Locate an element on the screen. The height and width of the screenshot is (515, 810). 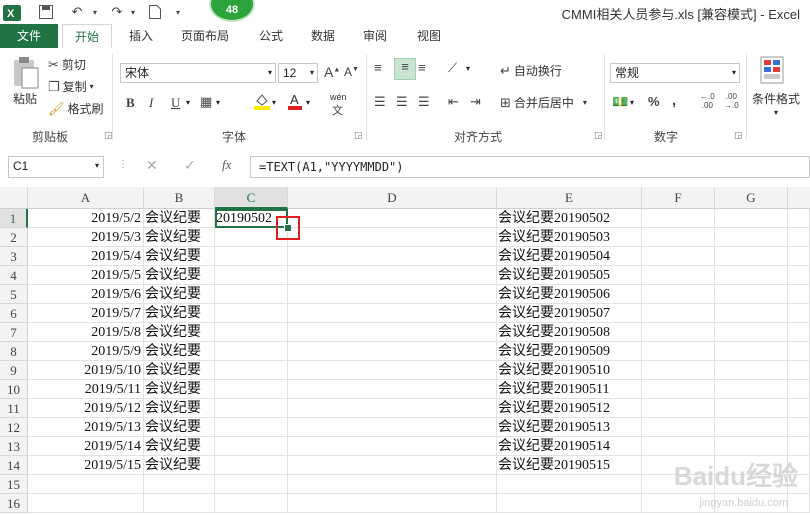
cell-a: 2019/5/10 is located at coordinates (86, 370).